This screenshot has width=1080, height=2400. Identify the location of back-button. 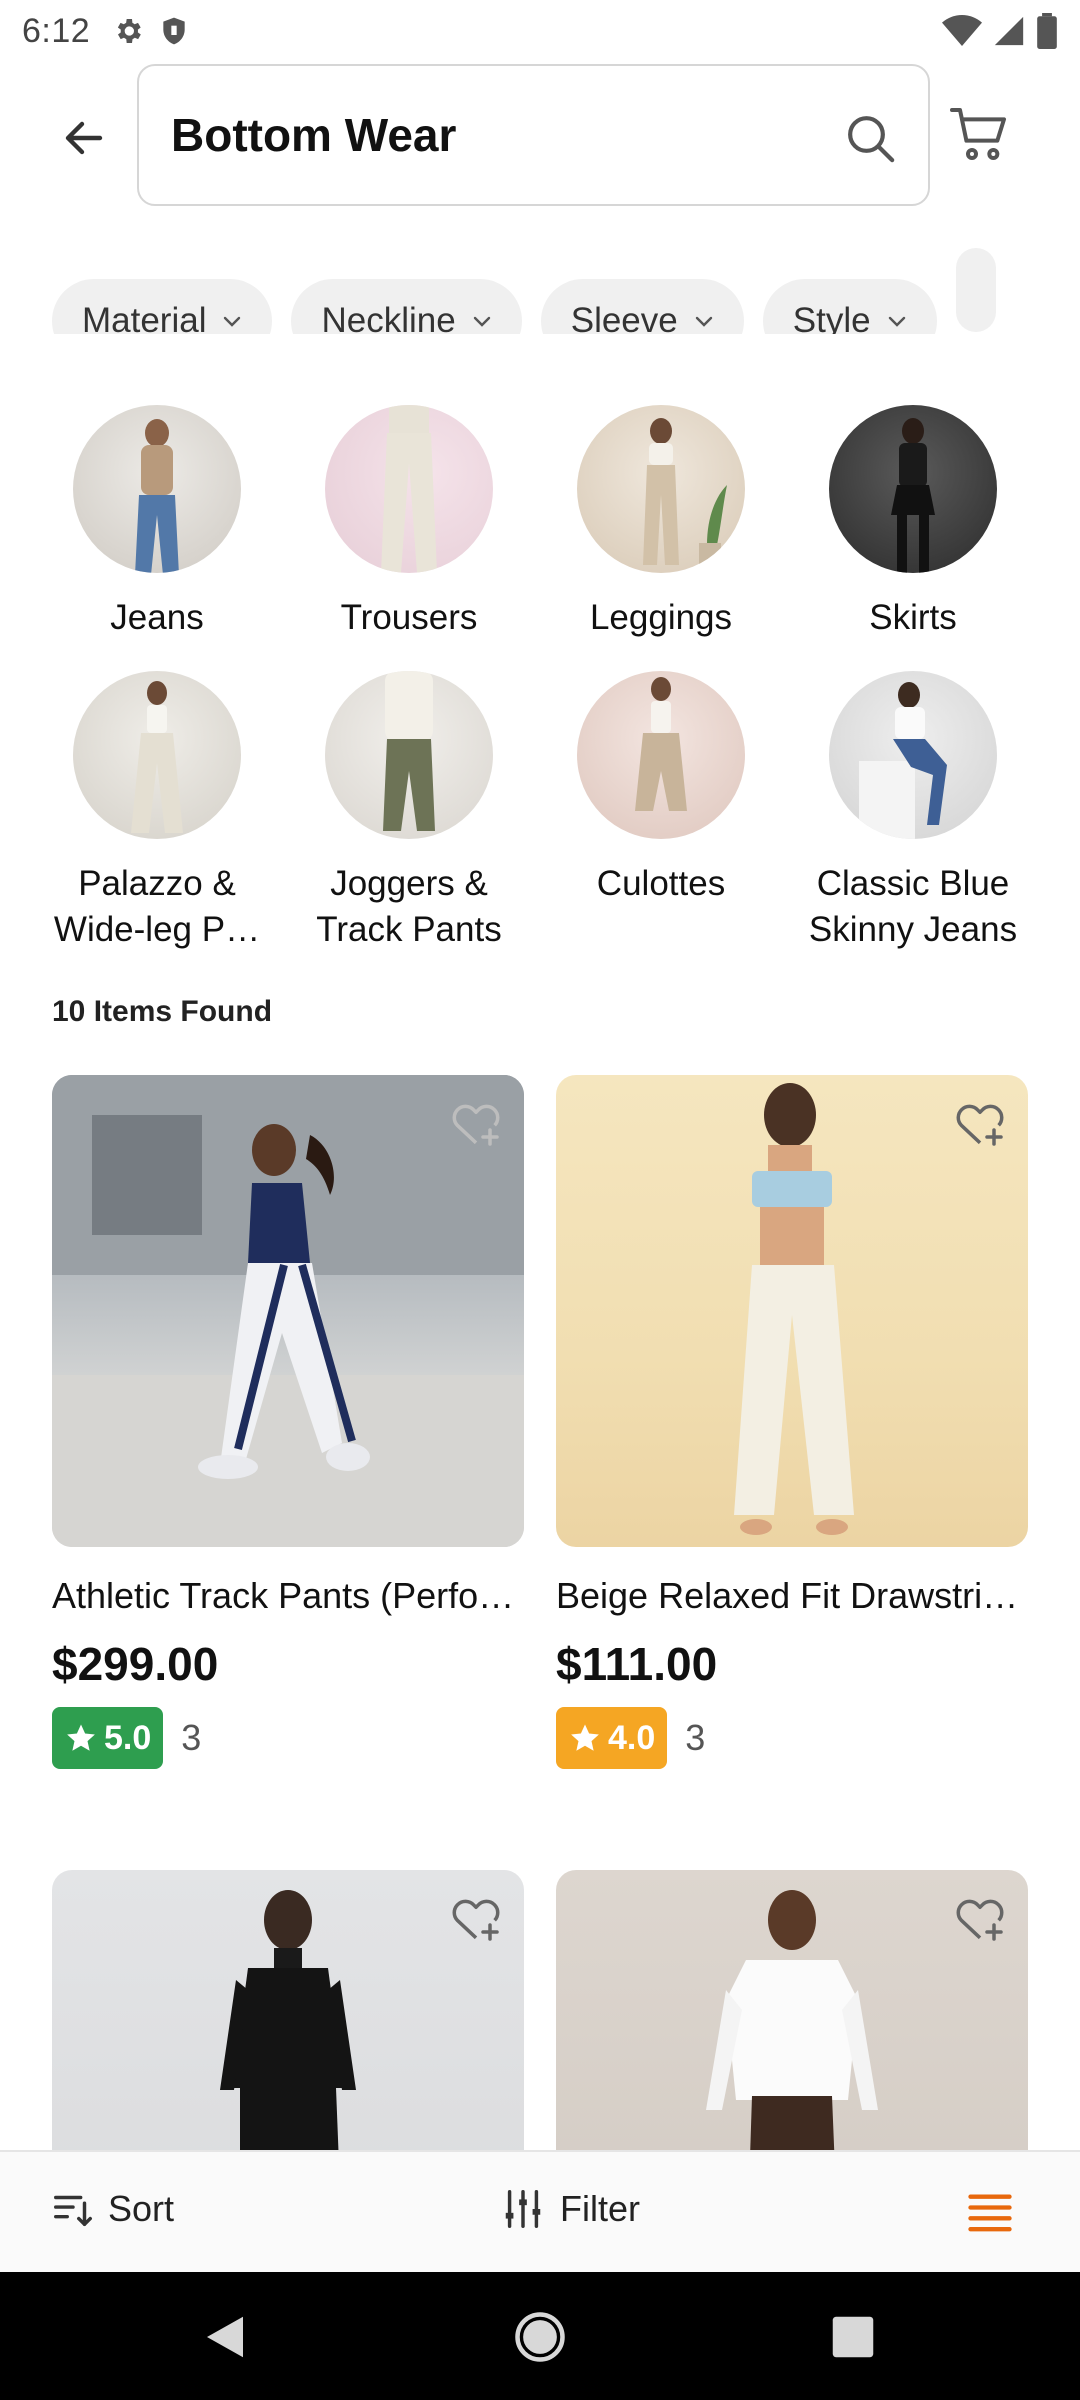
(84, 138).